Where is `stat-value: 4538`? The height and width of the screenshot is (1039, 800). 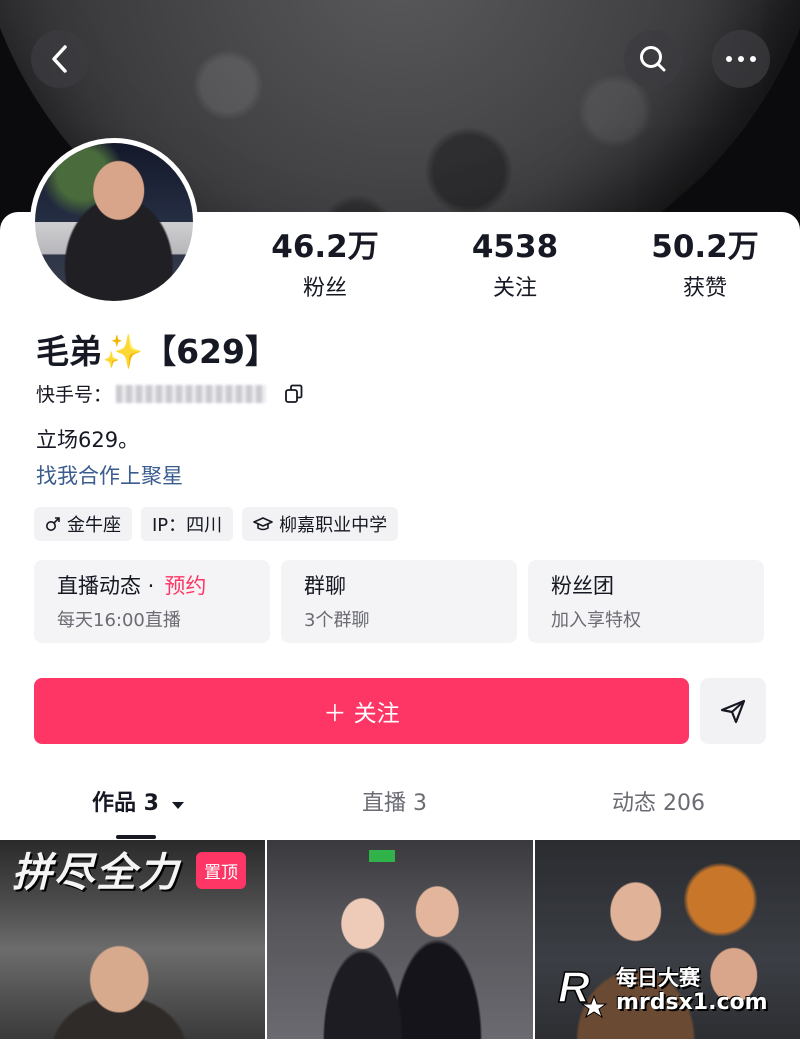
stat-value: 4538 is located at coordinates (515, 247).